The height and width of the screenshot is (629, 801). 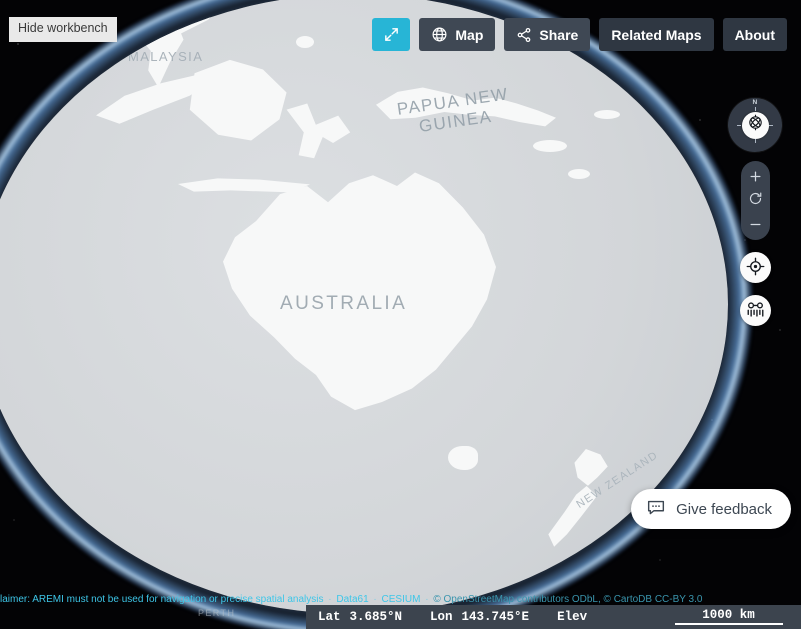 I want to click on measure-tool-icon, so click(x=755, y=311).